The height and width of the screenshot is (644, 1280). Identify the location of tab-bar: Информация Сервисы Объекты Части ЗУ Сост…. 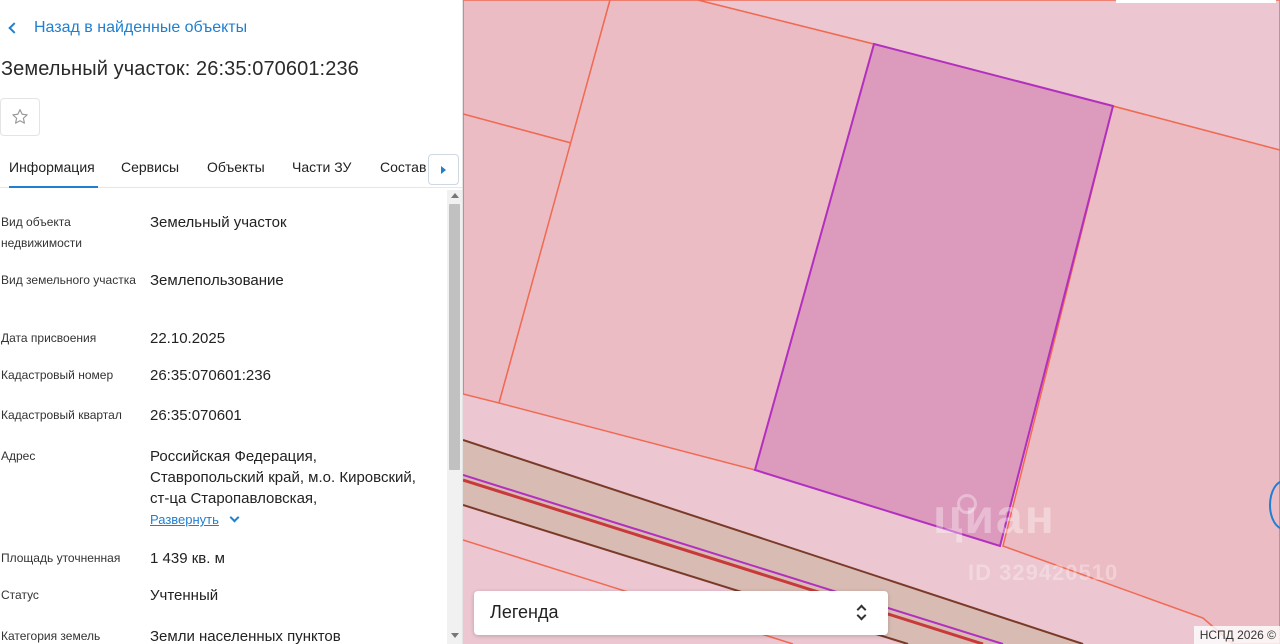
(231, 170).